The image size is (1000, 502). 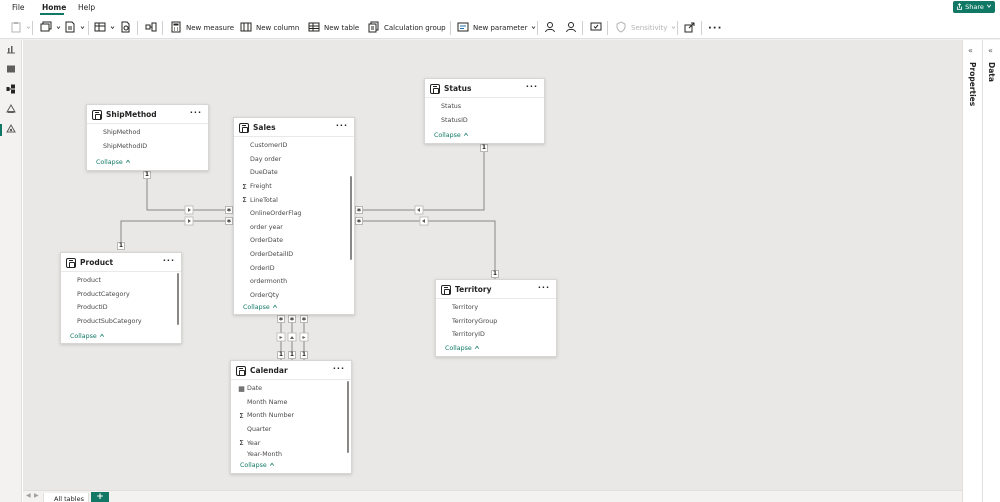 I want to click on field-item: Day order, so click(x=294, y=160).